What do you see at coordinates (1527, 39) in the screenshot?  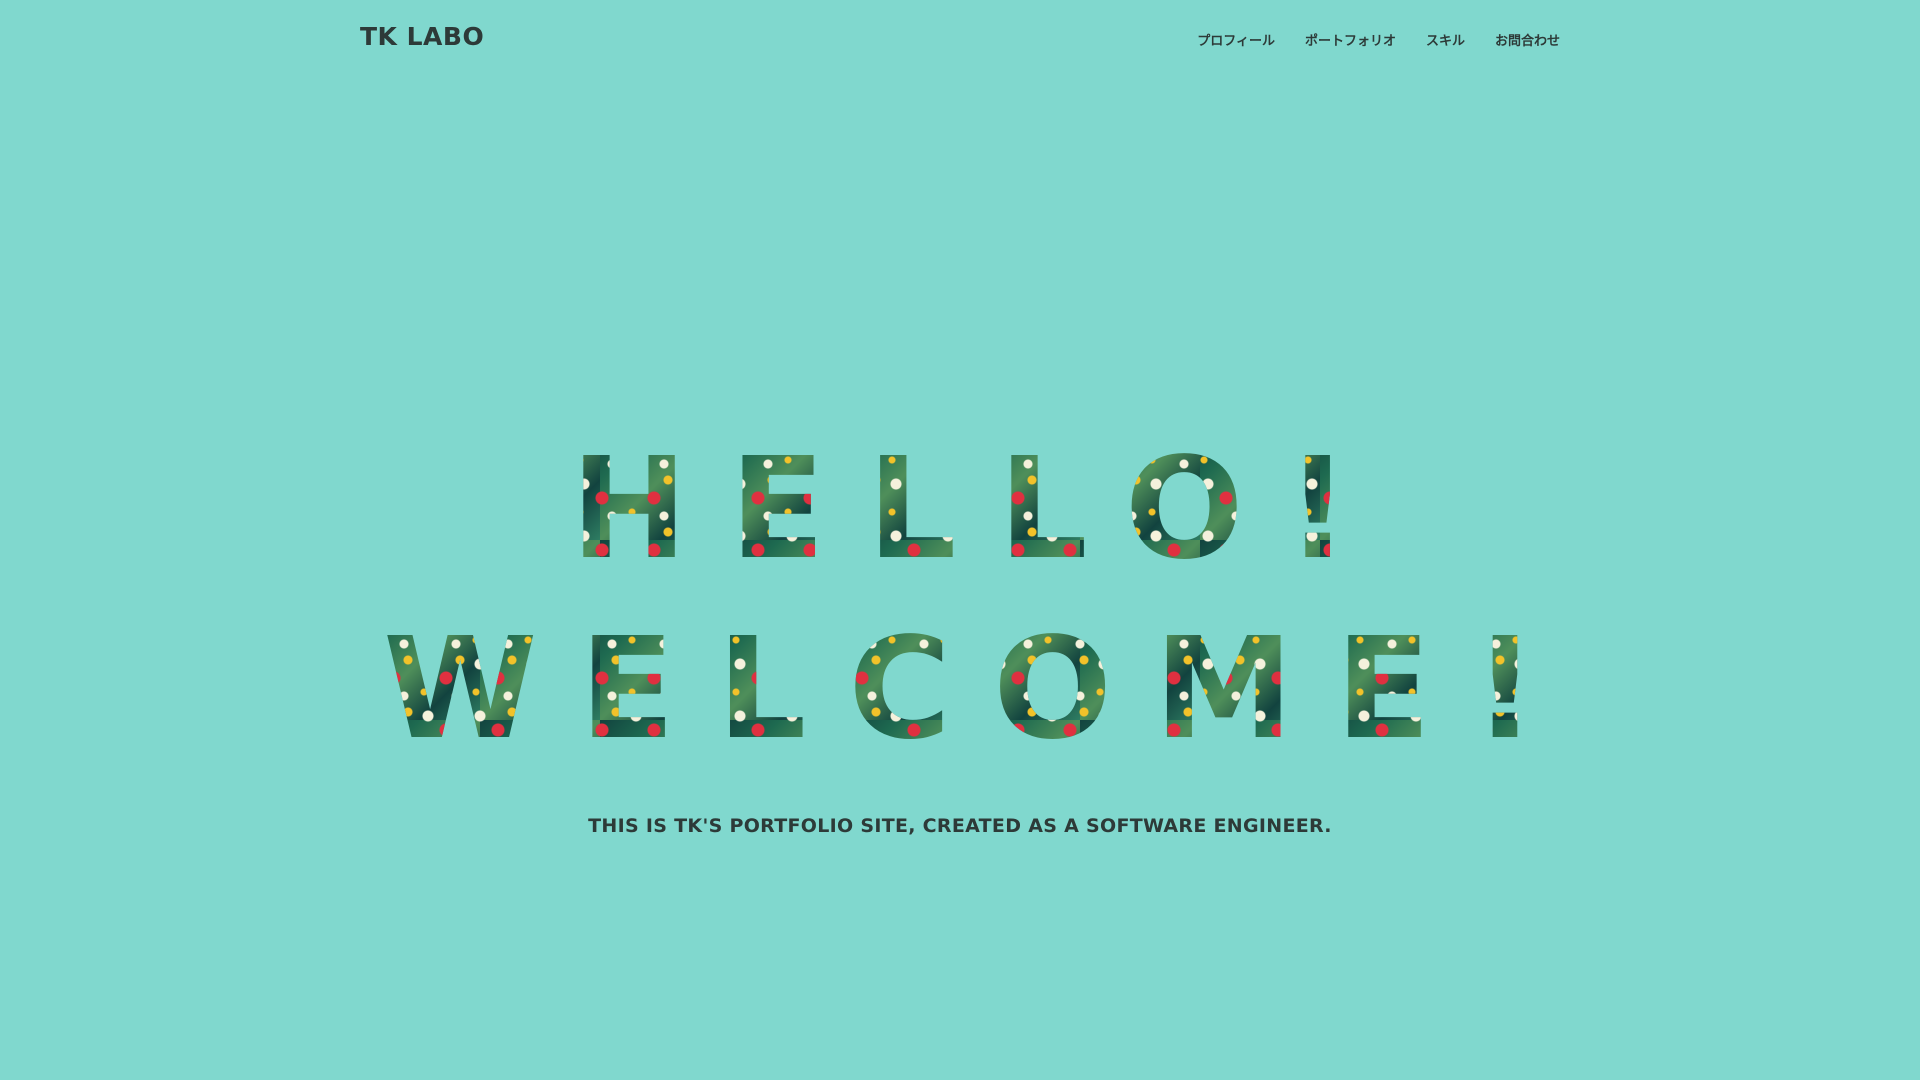 I see `nav-item-contact: お問合わせ` at bounding box center [1527, 39].